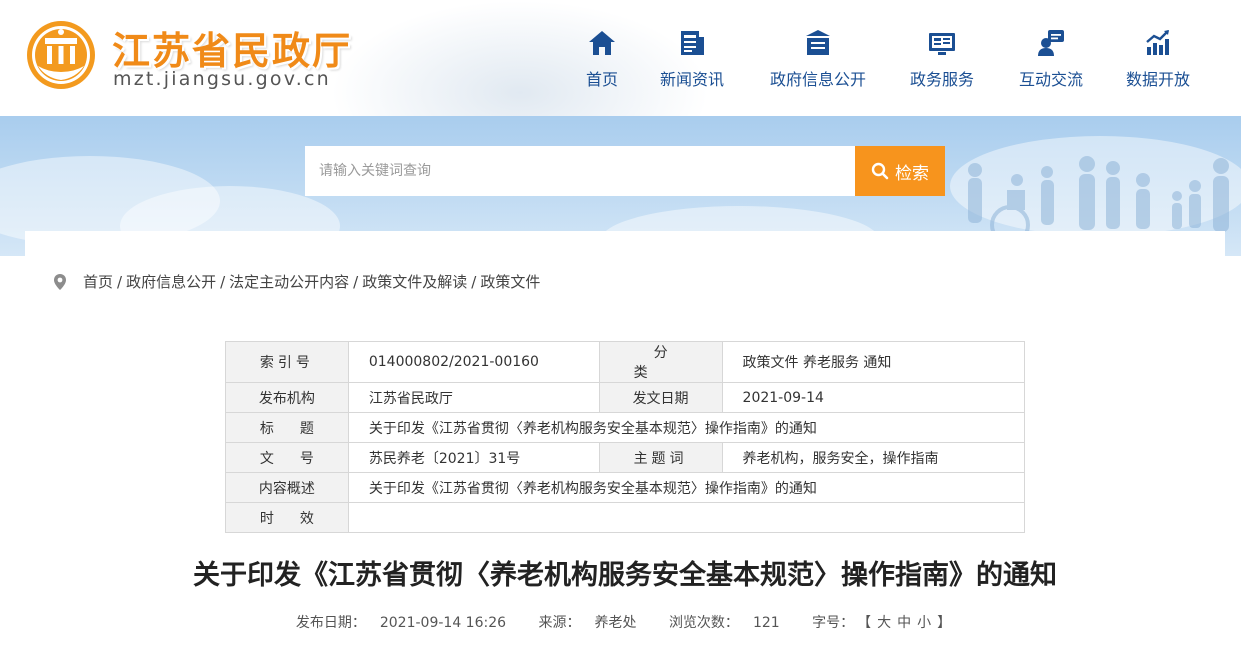 This screenshot has height=651, width=1241. What do you see at coordinates (60, 281) in the screenshot?
I see `location-pin-icon` at bounding box center [60, 281].